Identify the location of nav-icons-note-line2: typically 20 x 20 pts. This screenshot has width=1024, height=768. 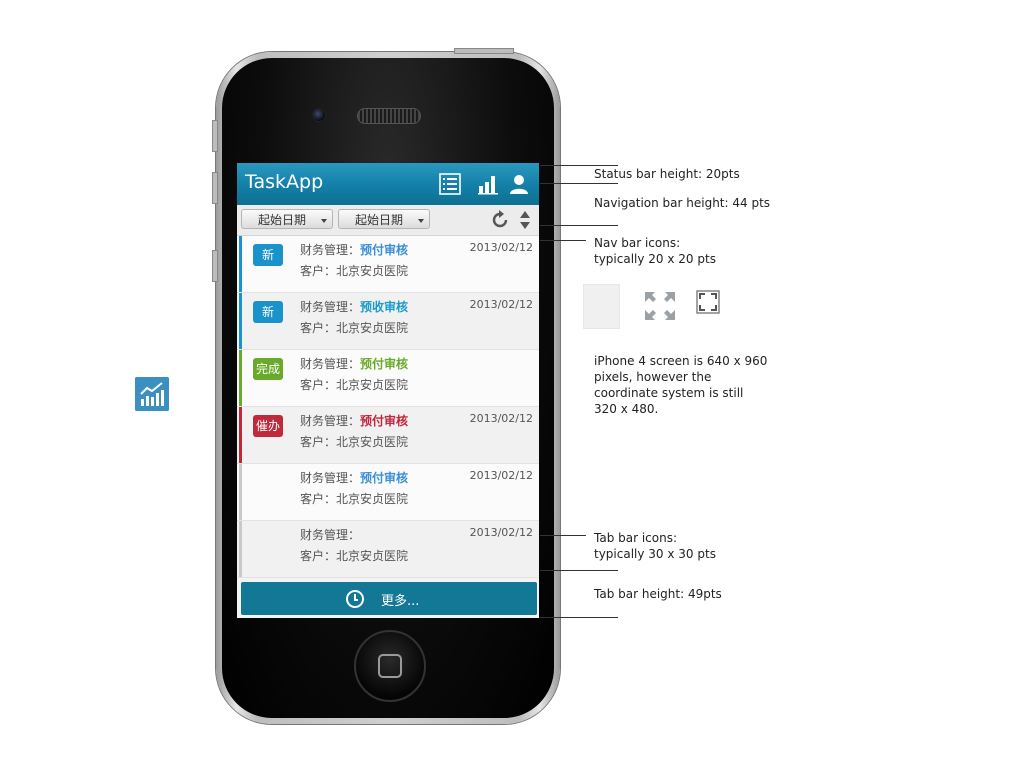
(655, 259).